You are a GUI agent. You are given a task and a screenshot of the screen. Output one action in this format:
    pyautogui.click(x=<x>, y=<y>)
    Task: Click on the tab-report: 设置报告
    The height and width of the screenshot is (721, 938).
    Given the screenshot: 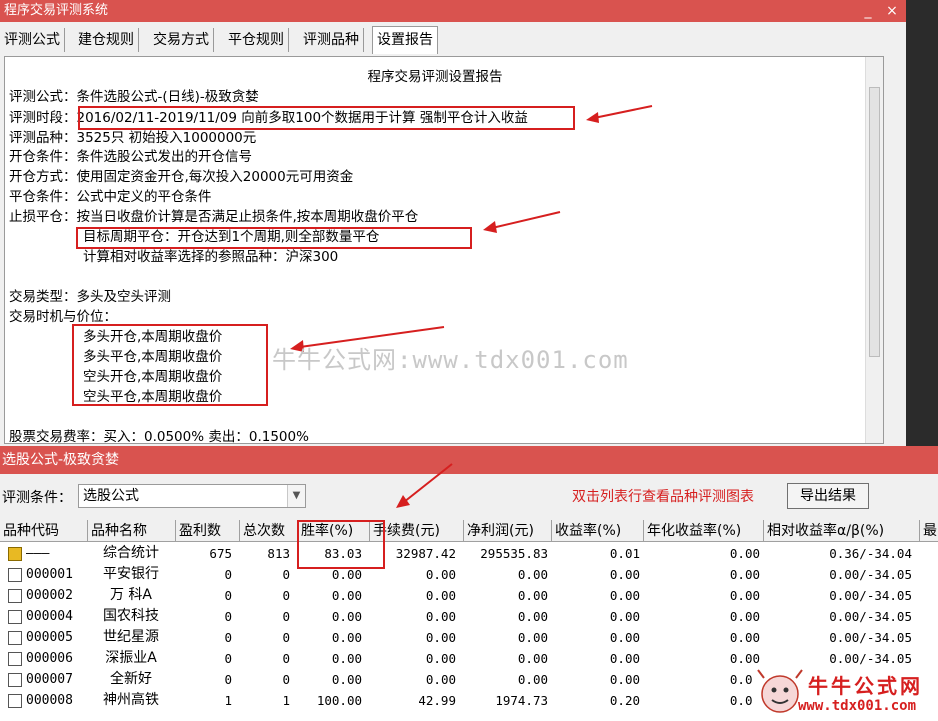 What is the action you would take?
    pyautogui.click(x=405, y=40)
    